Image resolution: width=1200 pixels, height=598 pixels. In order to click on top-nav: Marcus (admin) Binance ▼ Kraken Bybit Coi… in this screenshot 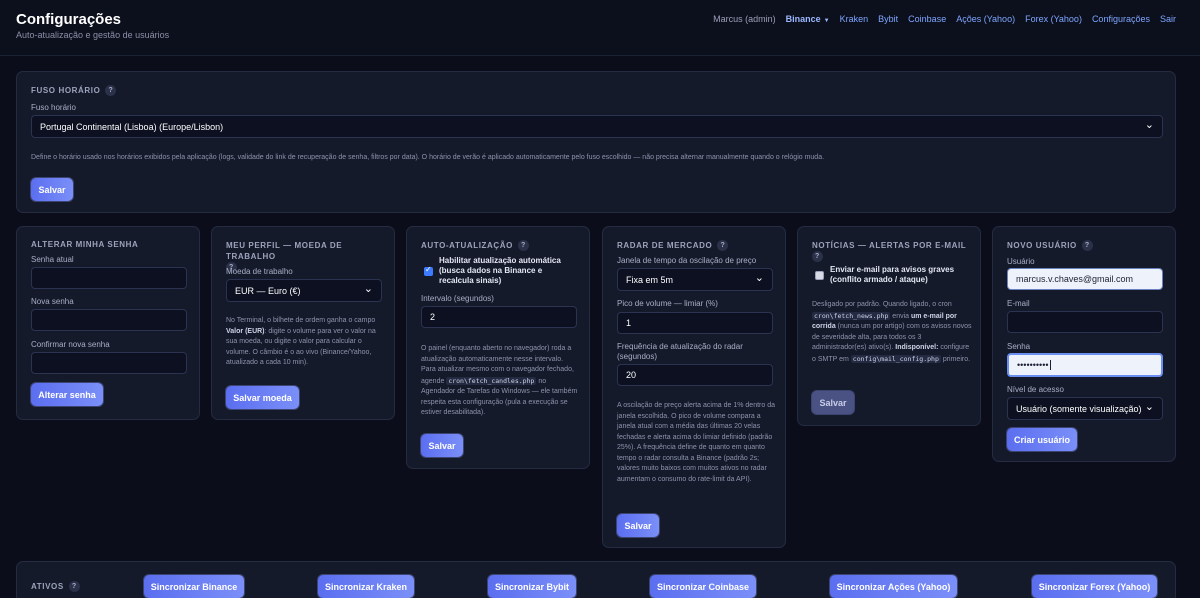, I will do `click(944, 19)`.